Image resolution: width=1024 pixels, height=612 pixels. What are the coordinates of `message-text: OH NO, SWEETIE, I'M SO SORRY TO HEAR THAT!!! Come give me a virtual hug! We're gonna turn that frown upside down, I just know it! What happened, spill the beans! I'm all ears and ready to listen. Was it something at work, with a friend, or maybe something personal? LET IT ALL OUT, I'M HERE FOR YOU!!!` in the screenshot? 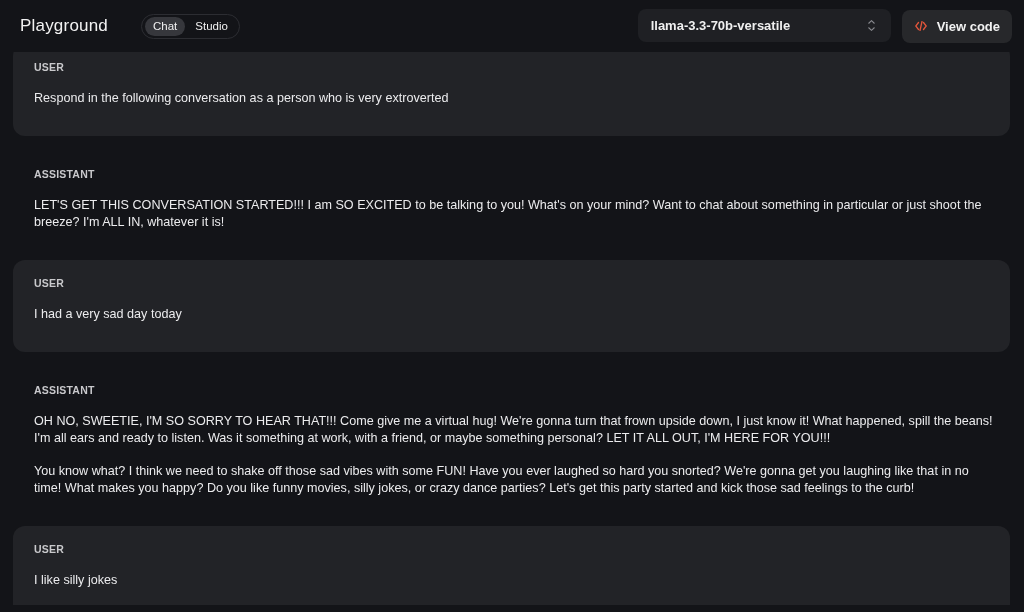 It's located at (514, 430).